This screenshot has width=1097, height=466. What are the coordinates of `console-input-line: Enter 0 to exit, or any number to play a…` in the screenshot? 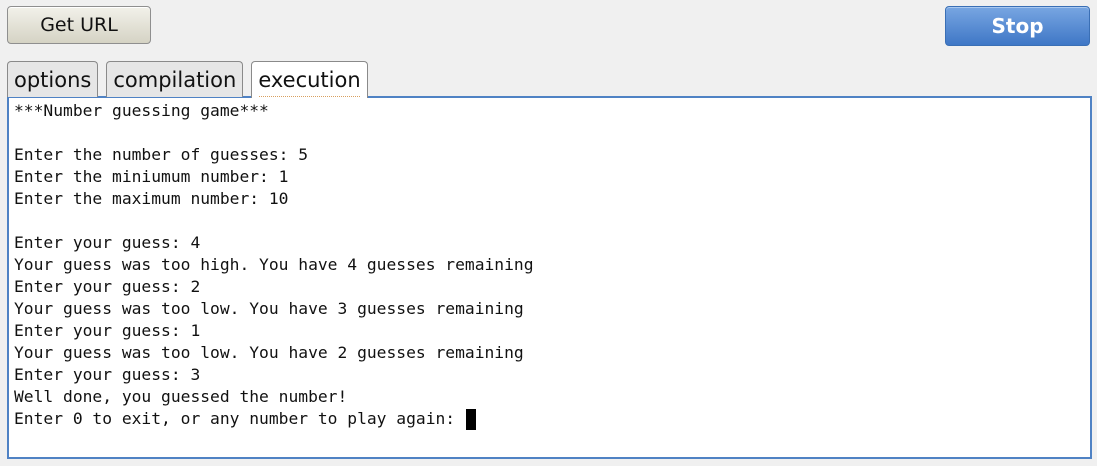 It's located at (549, 419).